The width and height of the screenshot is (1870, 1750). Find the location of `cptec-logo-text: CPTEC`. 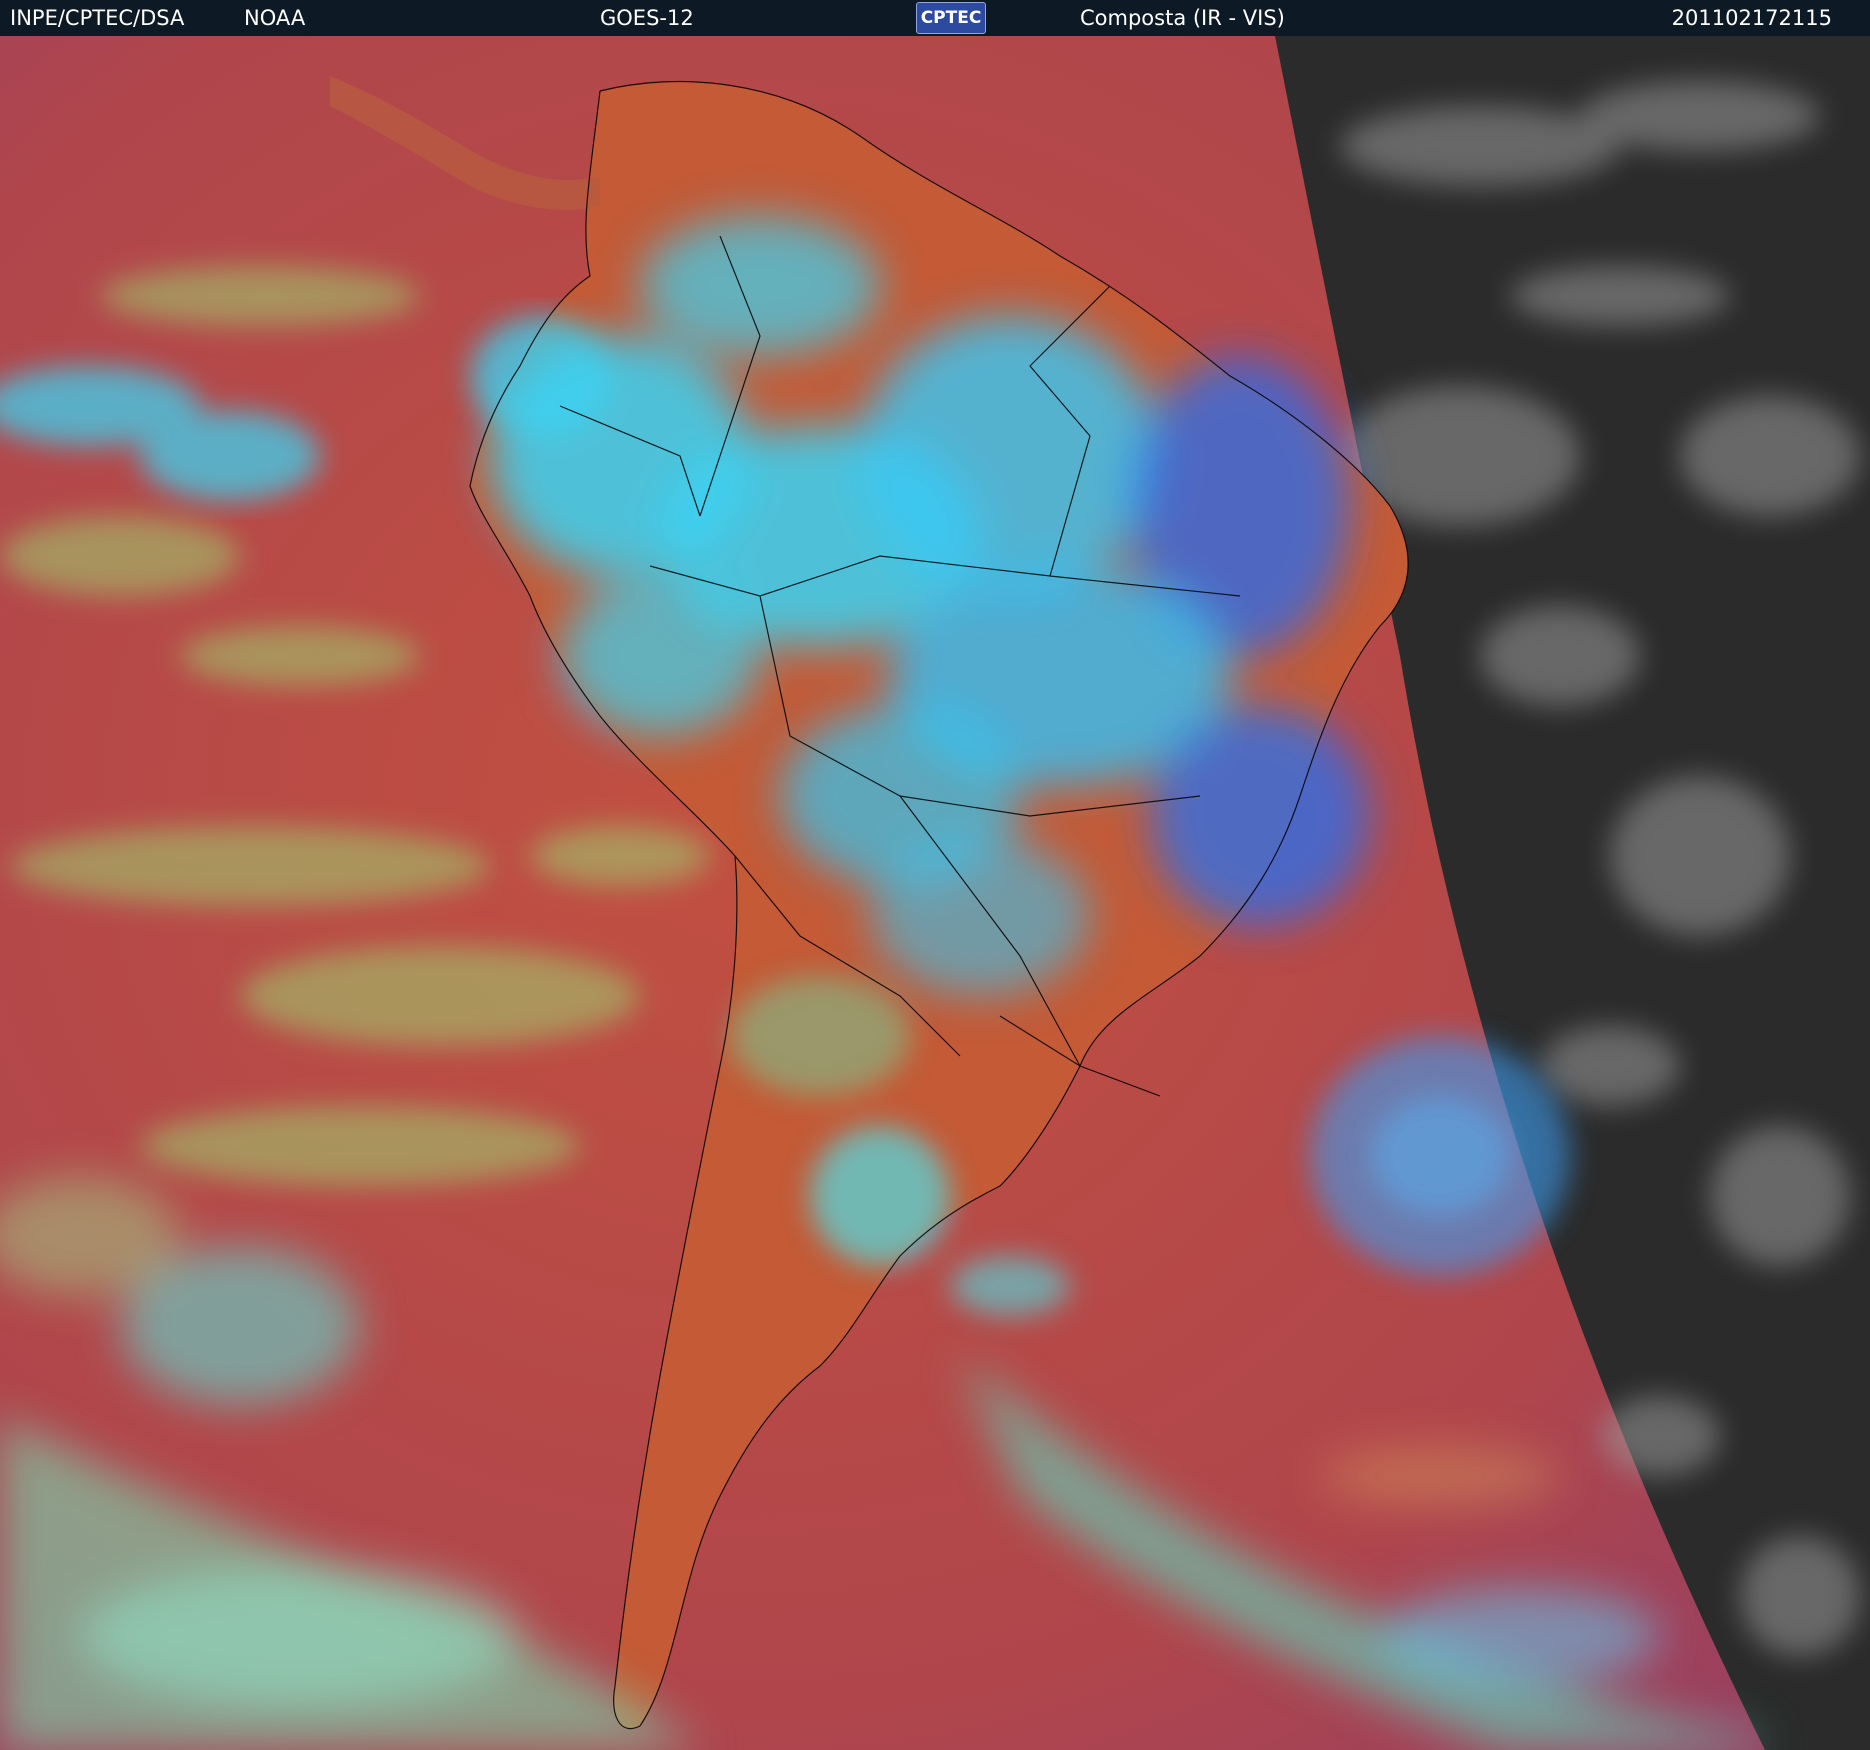

cptec-logo-text: CPTEC is located at coordinates (951, 18).